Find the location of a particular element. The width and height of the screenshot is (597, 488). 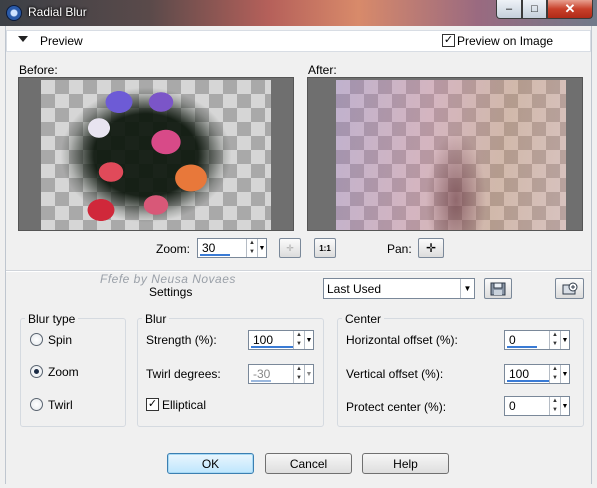

protect-center-label: Protect center (%): is located at coordinates (396, 407).